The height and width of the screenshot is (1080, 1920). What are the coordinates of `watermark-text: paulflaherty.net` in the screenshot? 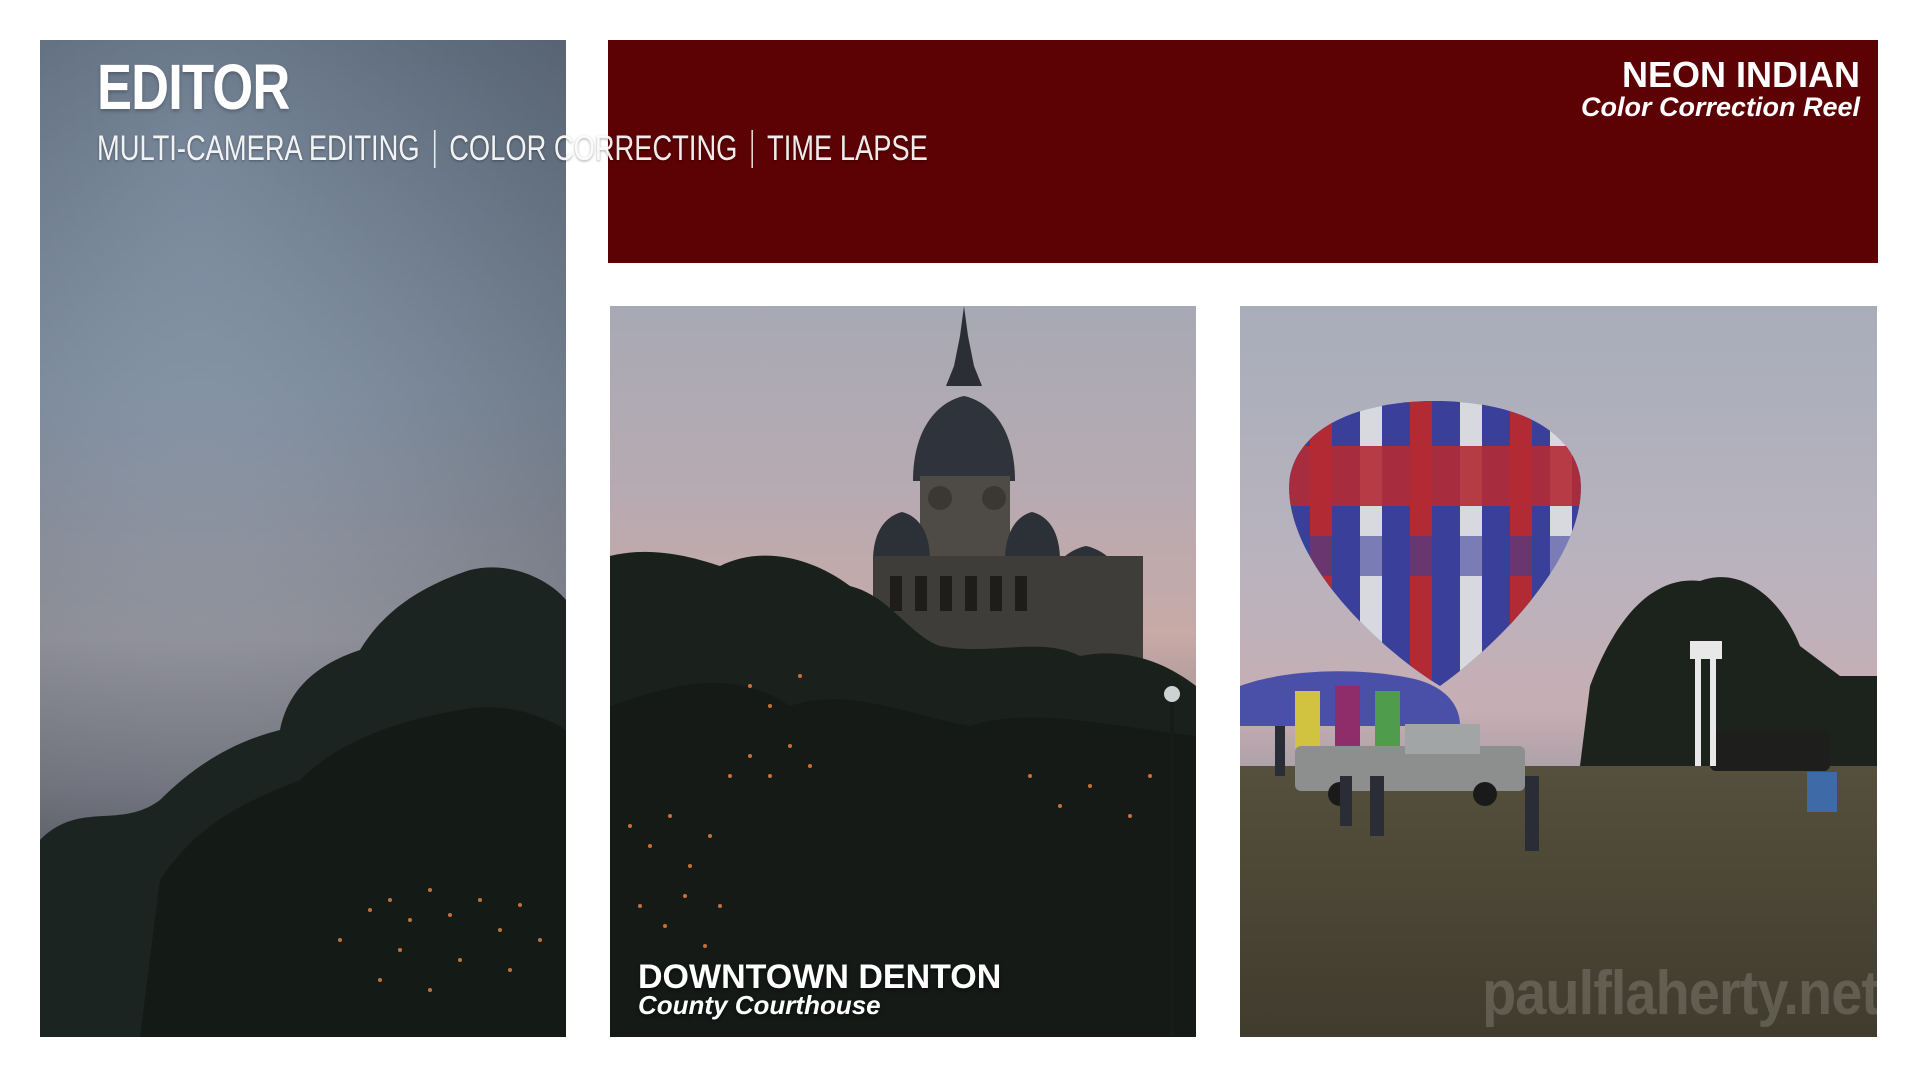 It's located at (1679, 993).